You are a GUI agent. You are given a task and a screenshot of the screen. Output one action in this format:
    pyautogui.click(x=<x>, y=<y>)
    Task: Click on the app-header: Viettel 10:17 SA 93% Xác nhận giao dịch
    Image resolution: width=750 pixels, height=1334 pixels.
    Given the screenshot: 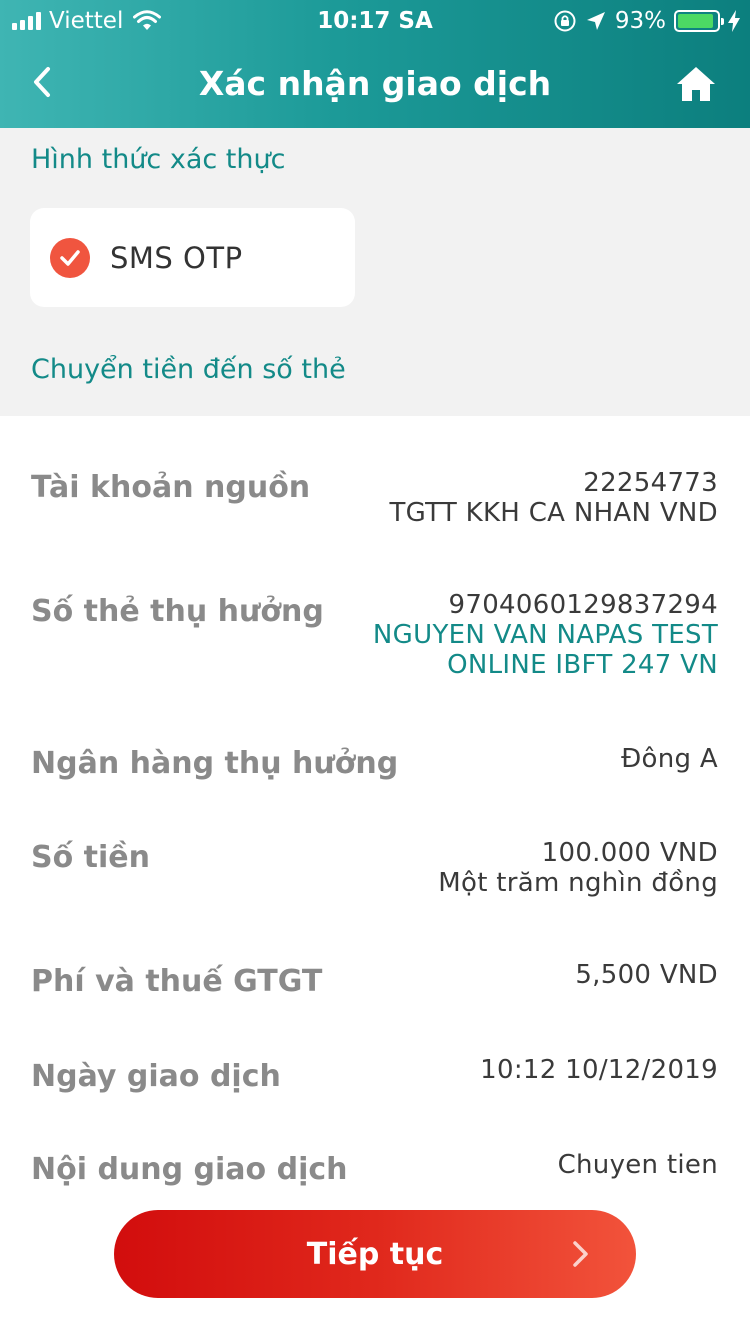 What is the action you would take?
    pyautogui.click(x=375, y=64)
    